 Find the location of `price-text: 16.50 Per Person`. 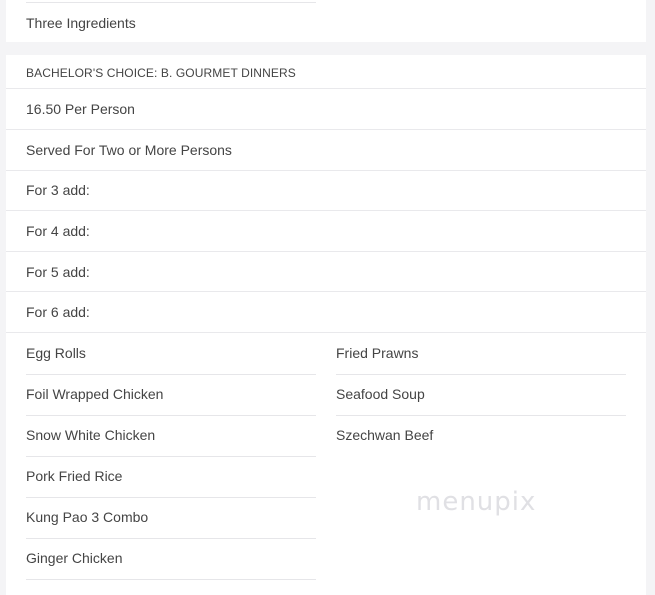

price-text: 16.50 Per Person is located at coordinates (80, 109).